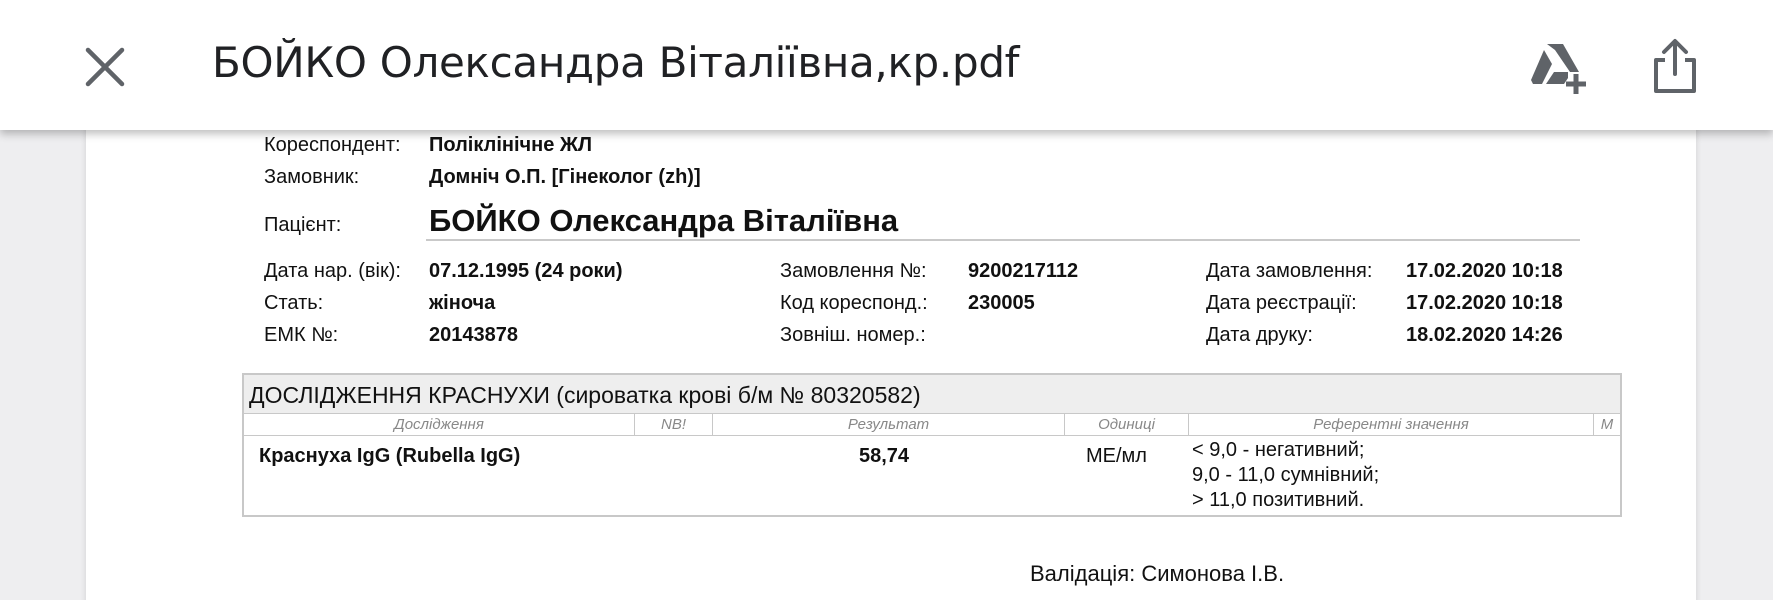 Image resolution: width=1773 pixels, height=600 pixels. I want to click on test-units: МЕ/мл, so click(1116, 456).